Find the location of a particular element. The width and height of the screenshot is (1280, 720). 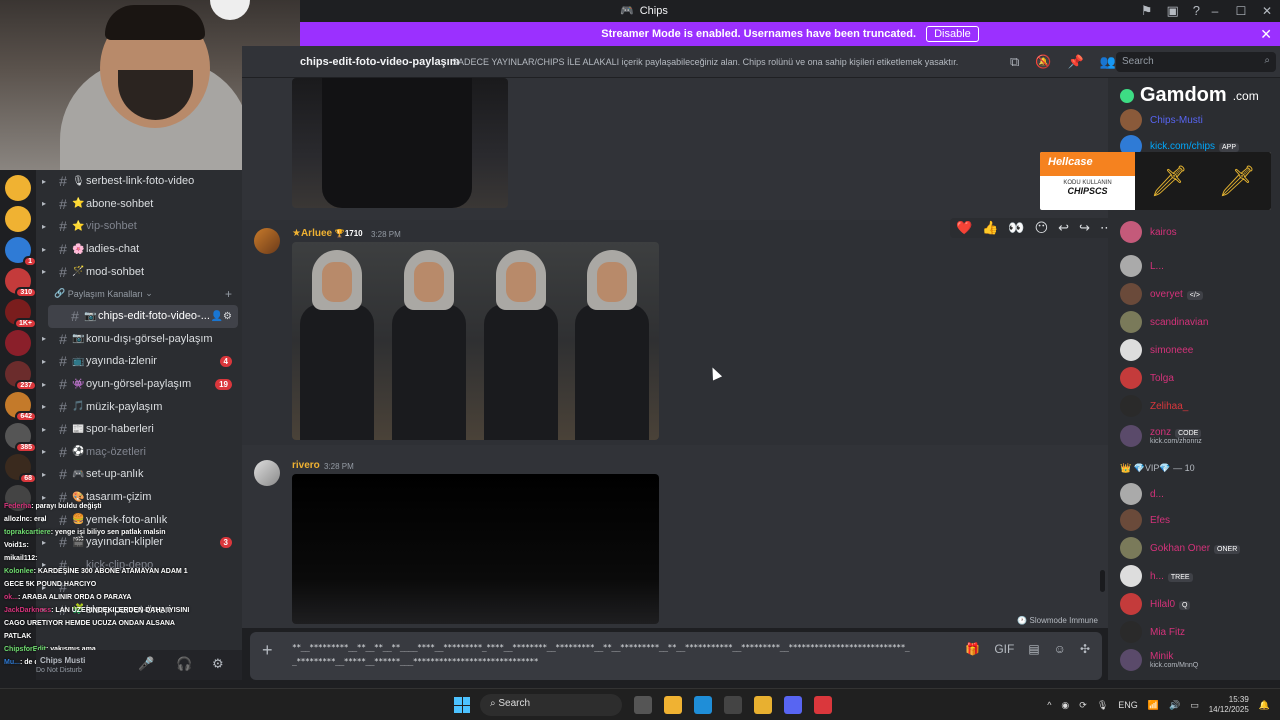

message-action-icon: 👀 is located at coordinates (1016, 228).